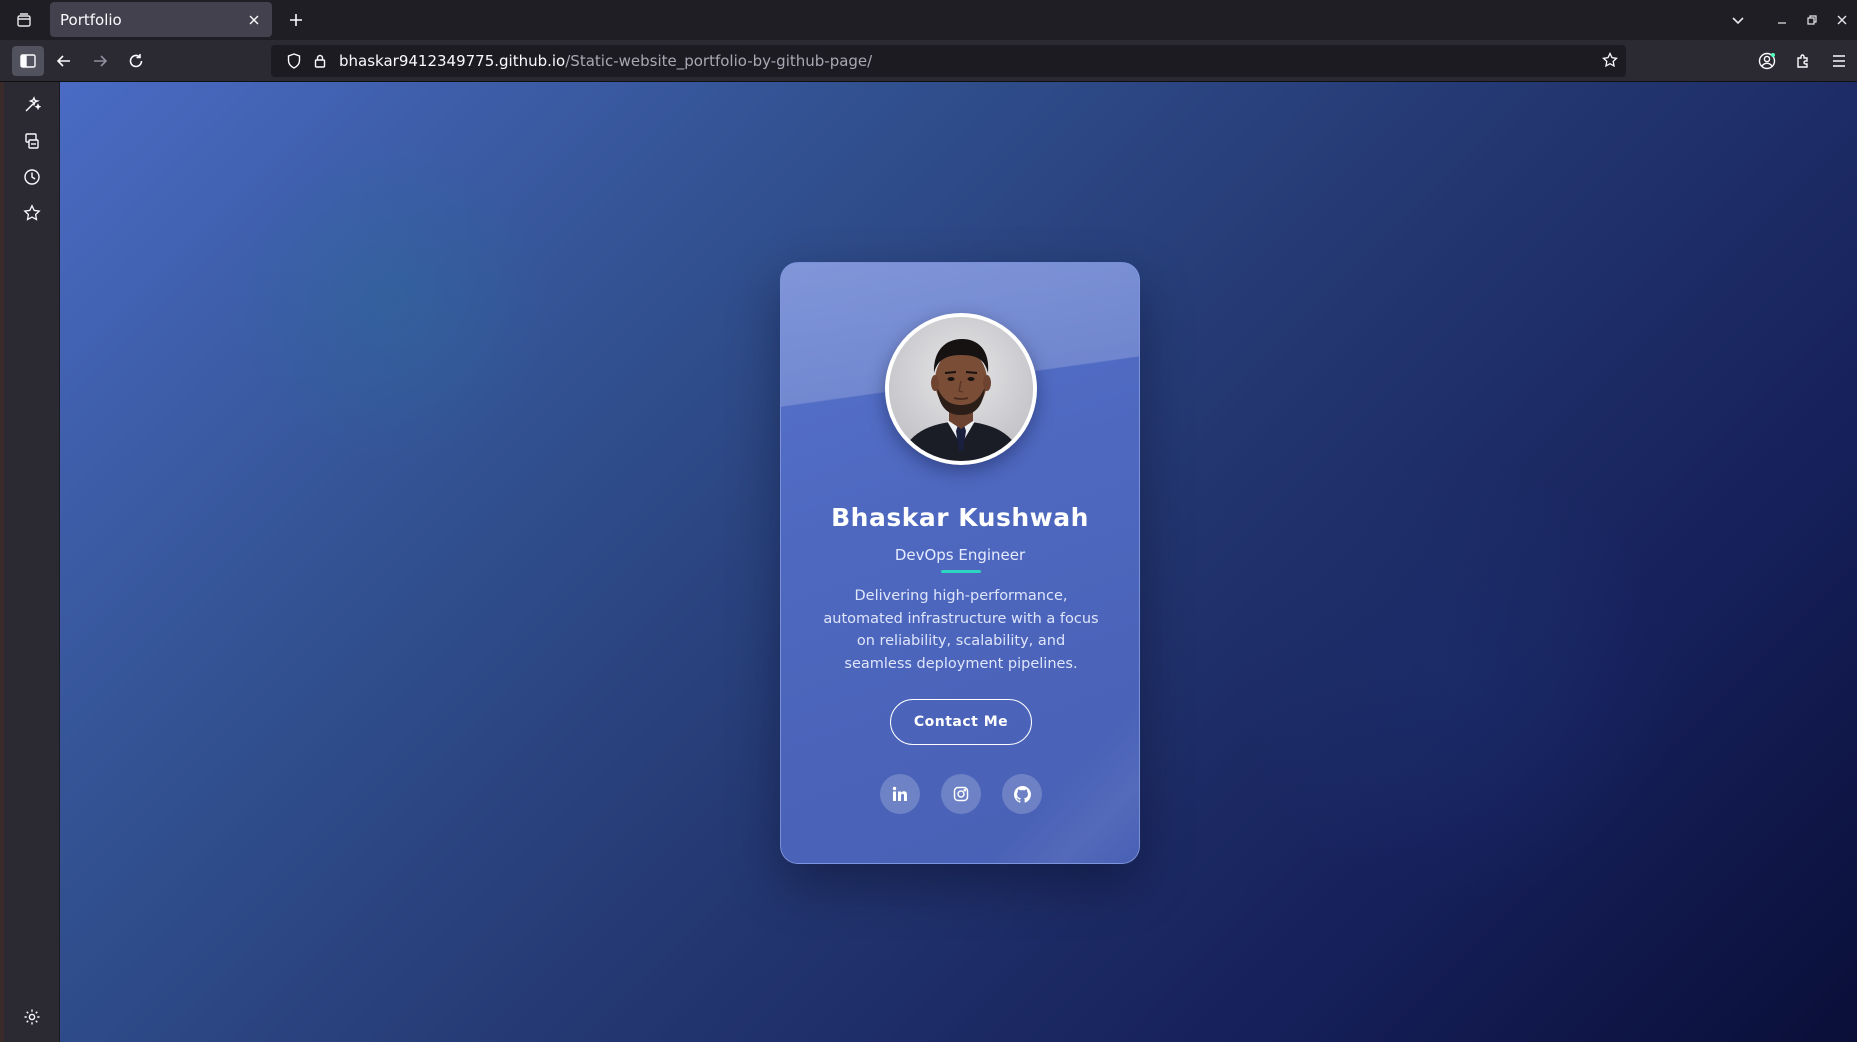 The height and width of the screenshot is (1042, 1857). What do you see at coordinates (320, 61) in the screenshot?
I see `lock-icon` at bounding box center [320, 61].